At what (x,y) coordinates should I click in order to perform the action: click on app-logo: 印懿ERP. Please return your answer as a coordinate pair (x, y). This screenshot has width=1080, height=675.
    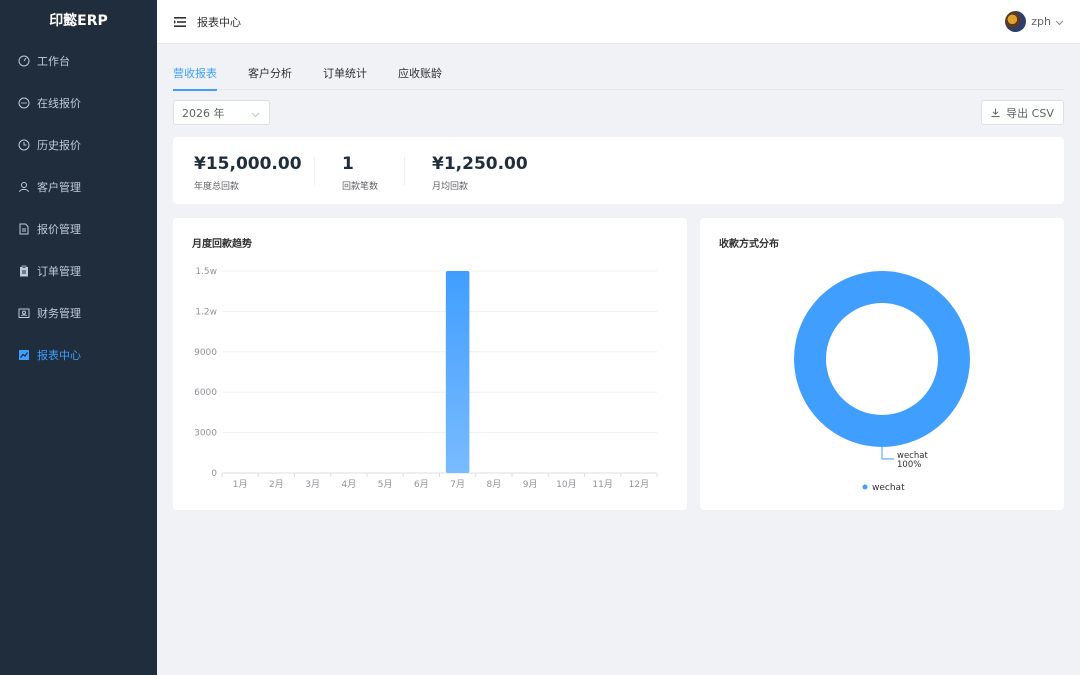
    Looking at the image, I should click on (78, 21).